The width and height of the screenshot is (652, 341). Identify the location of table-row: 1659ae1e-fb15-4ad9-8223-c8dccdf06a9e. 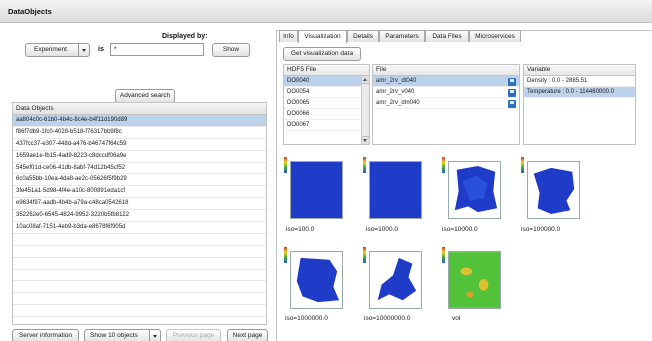
(139, 157).